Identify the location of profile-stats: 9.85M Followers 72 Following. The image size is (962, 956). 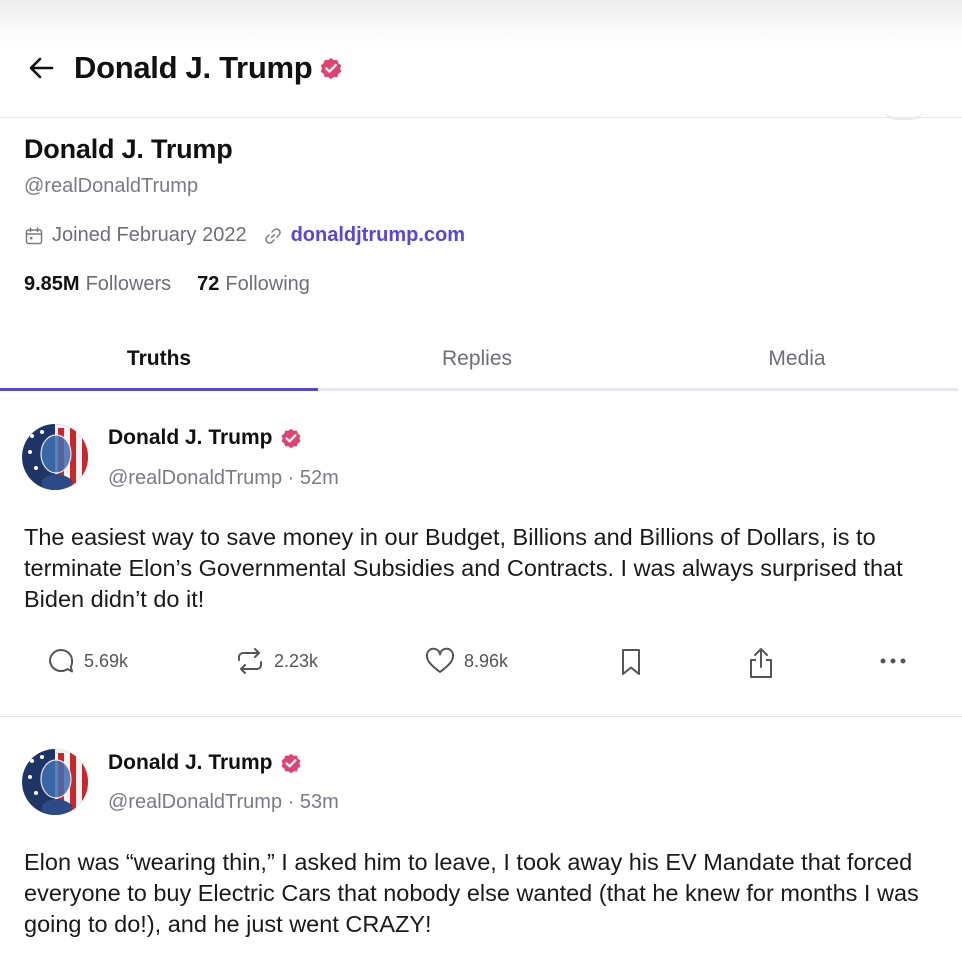
(484, 284).